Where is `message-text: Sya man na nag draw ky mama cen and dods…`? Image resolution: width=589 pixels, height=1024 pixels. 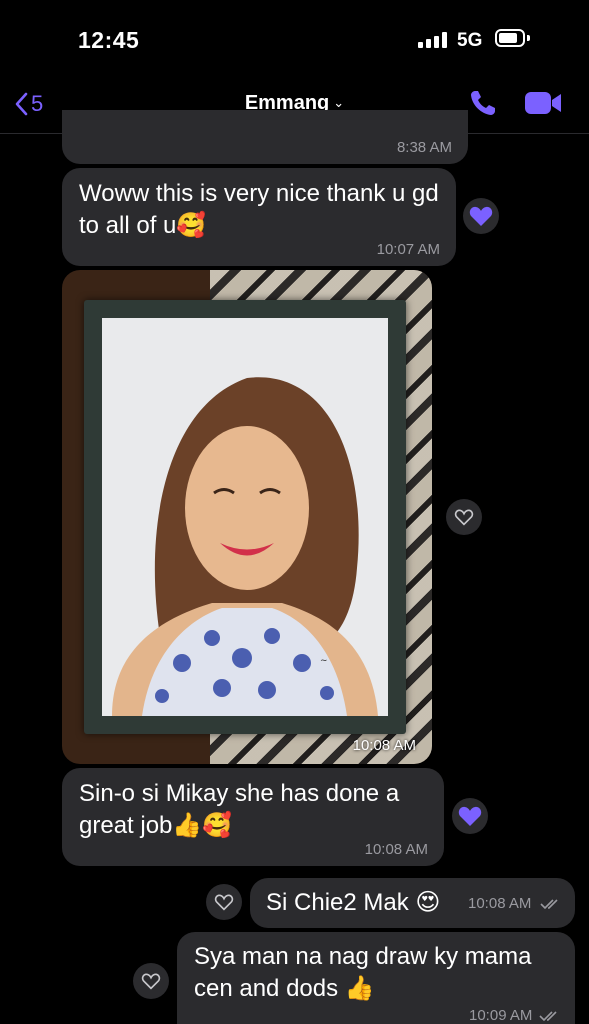
message-text: Sya man na nag draw ky mama cen and dods… is located at coordinates (363, 972).